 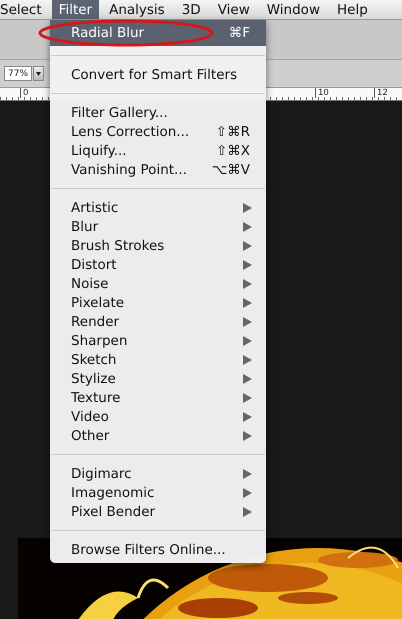 What do you see at coordinates (99, 340) in the screenshot?
I see `item-label: Sharpen` at bounding box center [99, 340].